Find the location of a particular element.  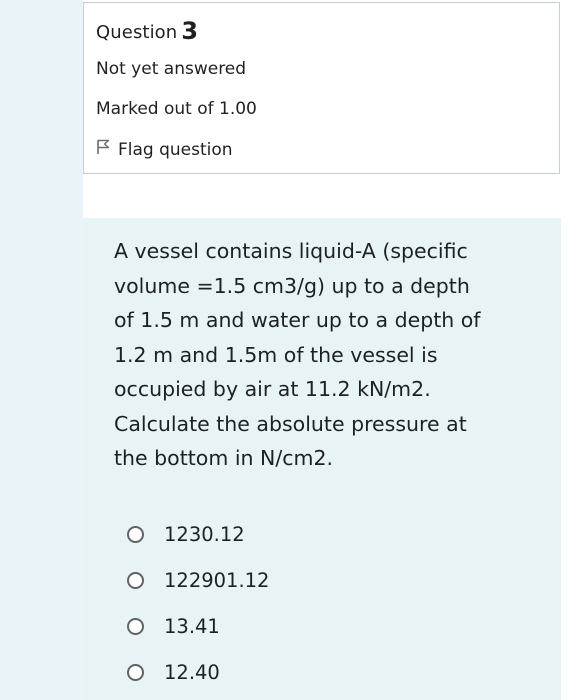

answer-label: 13.41 is located at coordinates (192, 626).